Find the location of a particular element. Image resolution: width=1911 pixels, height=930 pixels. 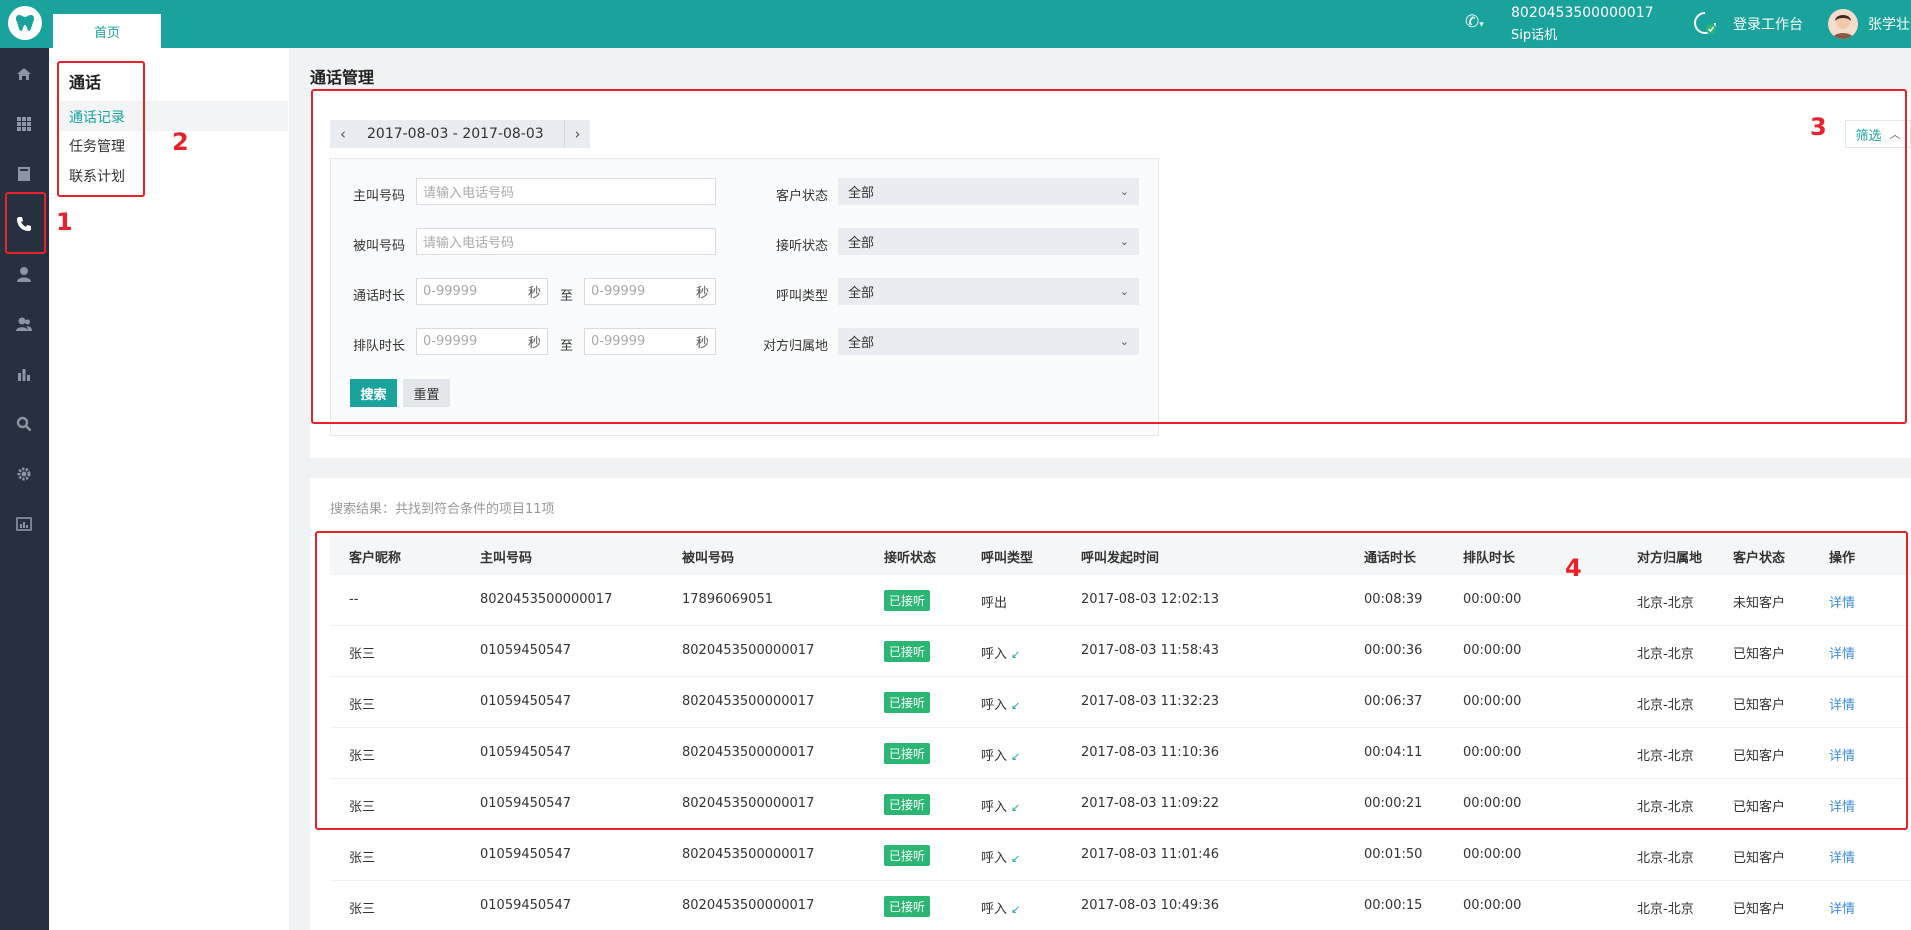

annotation-number-1: 1 is located at coordinates (64, 222).